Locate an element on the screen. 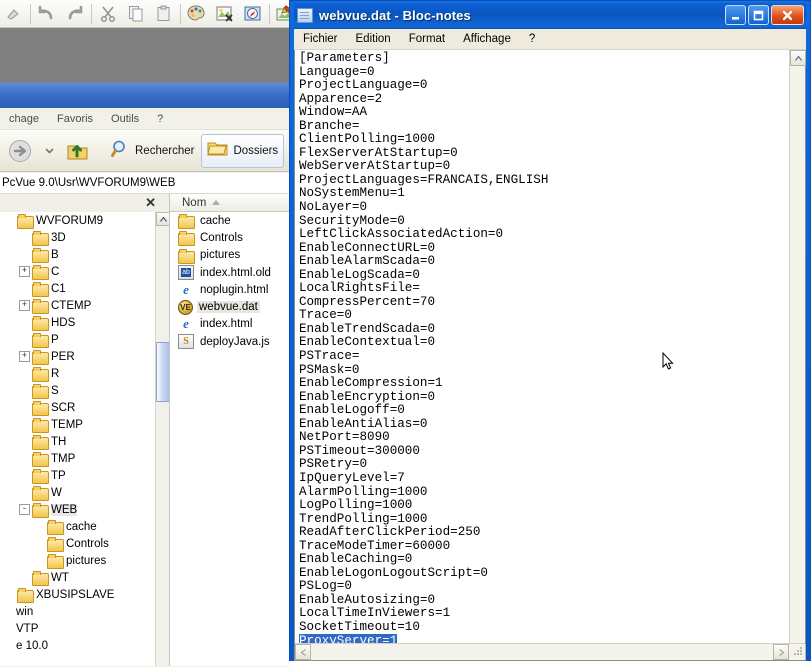  tree-item-s: S is located at coordinates (84, 390).